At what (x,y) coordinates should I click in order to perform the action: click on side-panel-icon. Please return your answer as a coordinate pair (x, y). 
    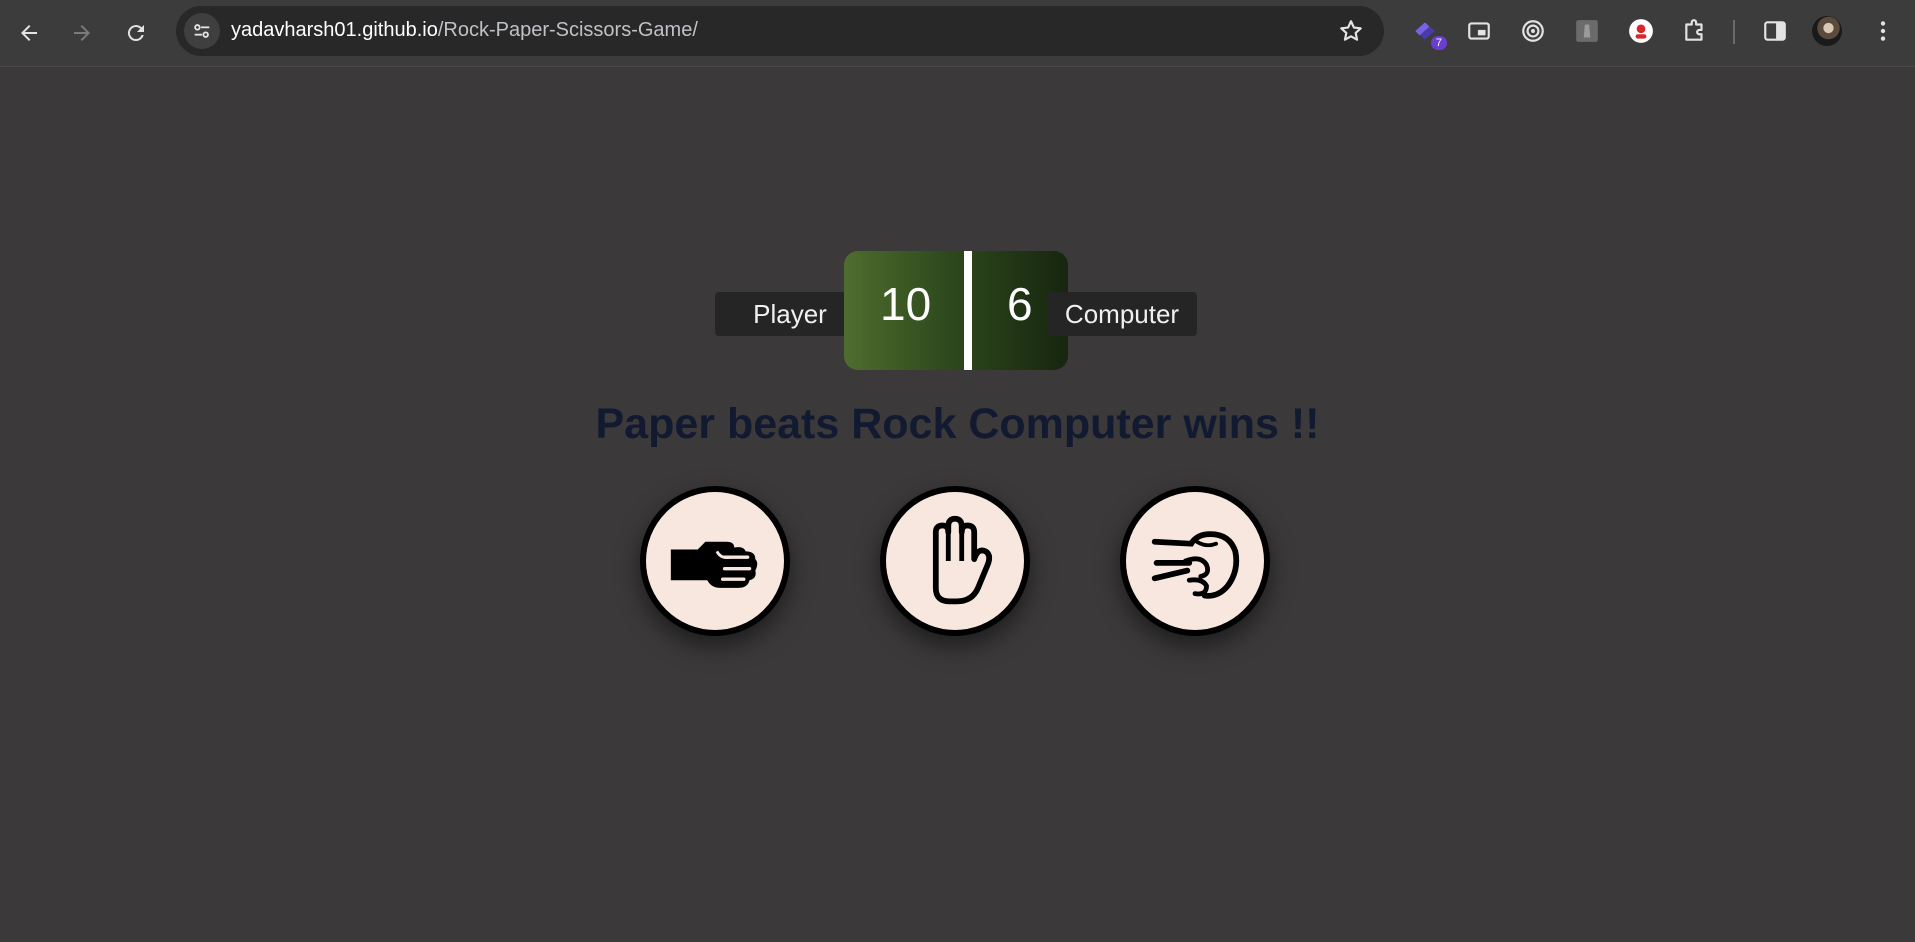
    Looking at the image, I should click on (1775, 31).